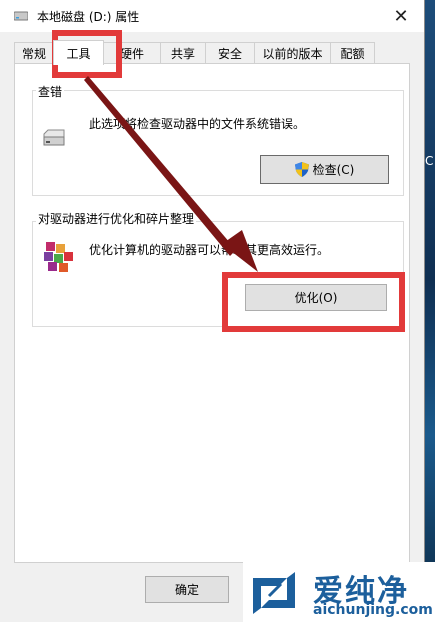 The image size is (435, 622). I want to click on desktop-background, so click(429, 311).